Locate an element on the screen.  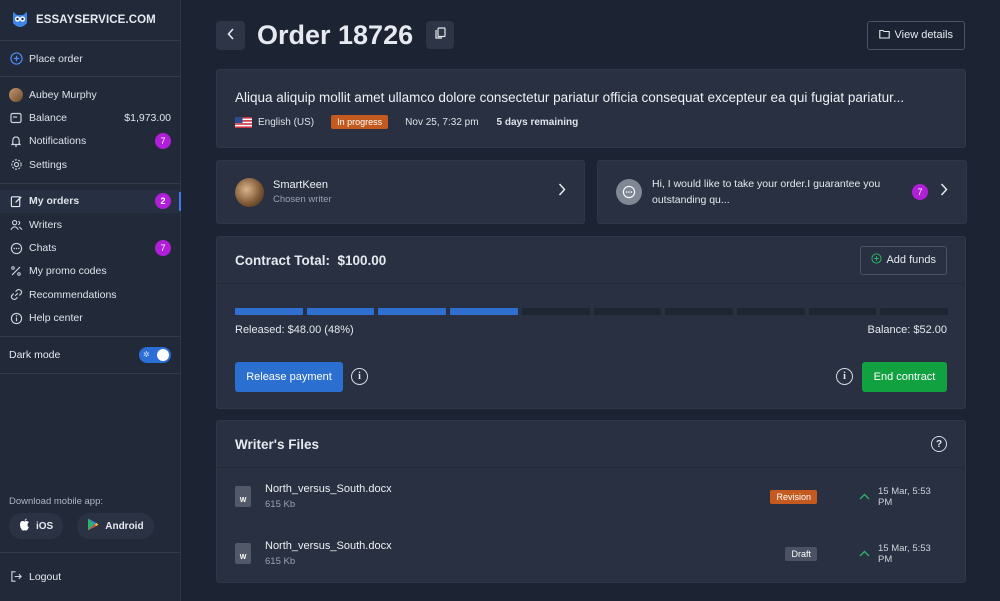
help-center-label: Help center is located at coordinates (56, 318).